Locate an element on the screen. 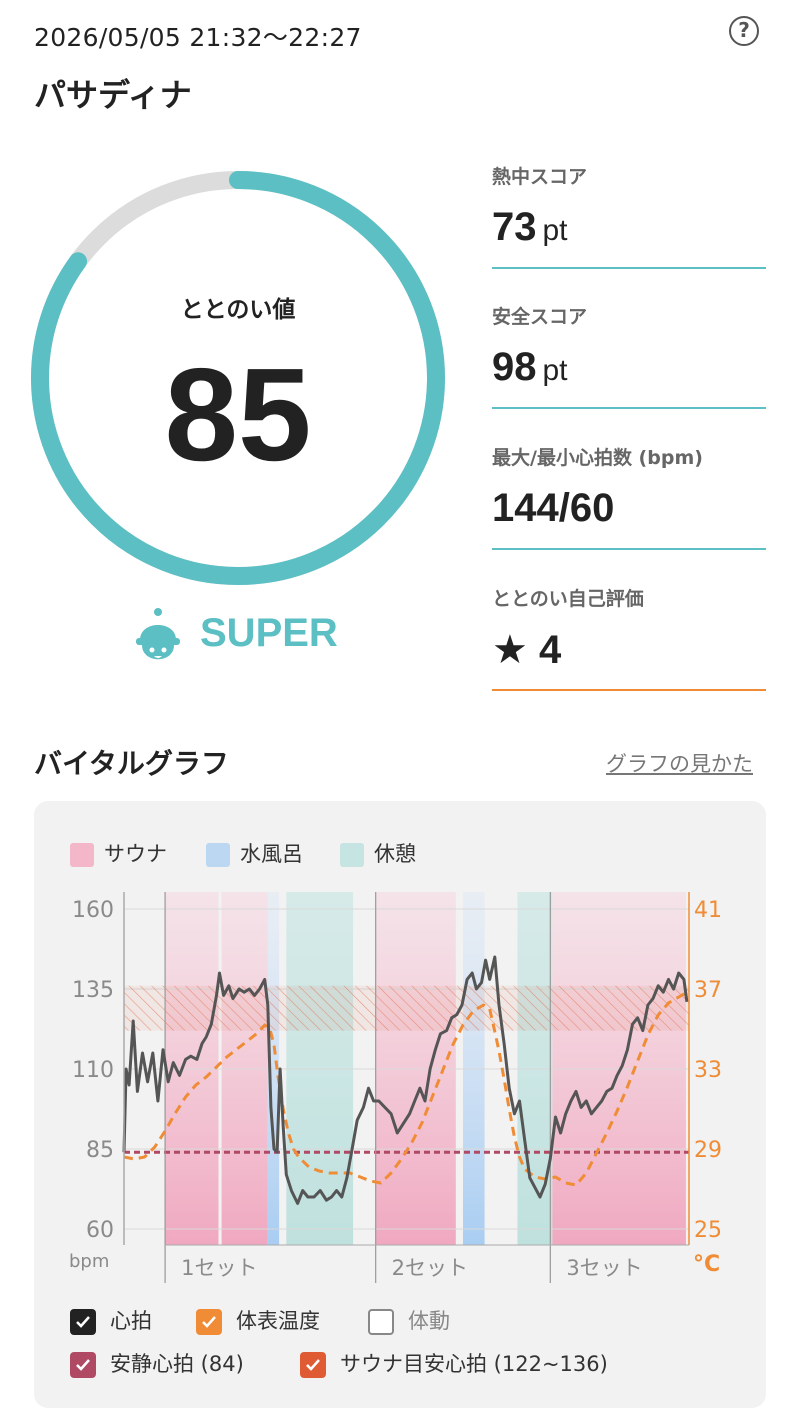  facility-name: パサディナ is located at coordinates (113, 95).